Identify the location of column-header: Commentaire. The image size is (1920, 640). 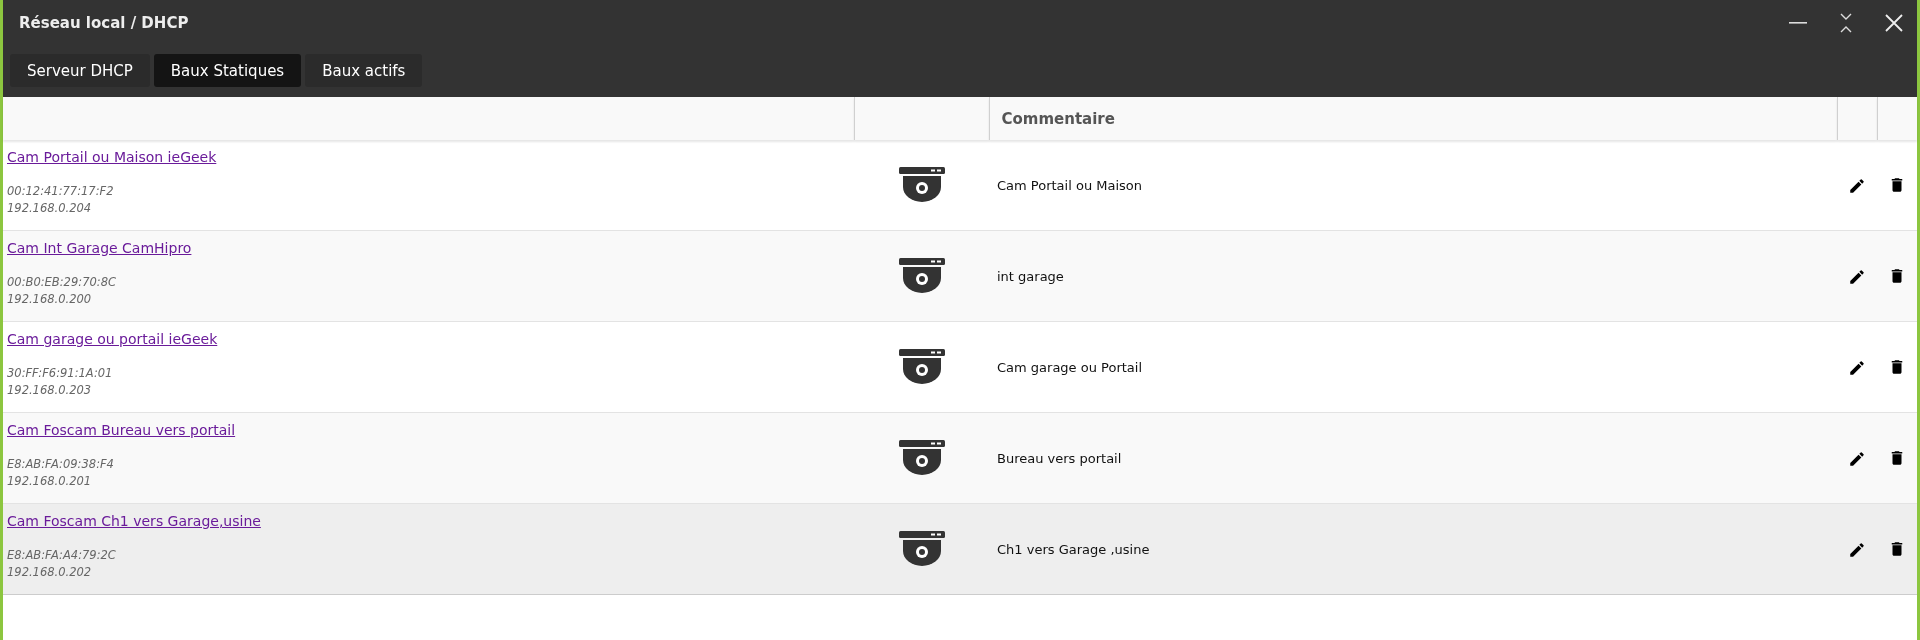
(1058, 118).